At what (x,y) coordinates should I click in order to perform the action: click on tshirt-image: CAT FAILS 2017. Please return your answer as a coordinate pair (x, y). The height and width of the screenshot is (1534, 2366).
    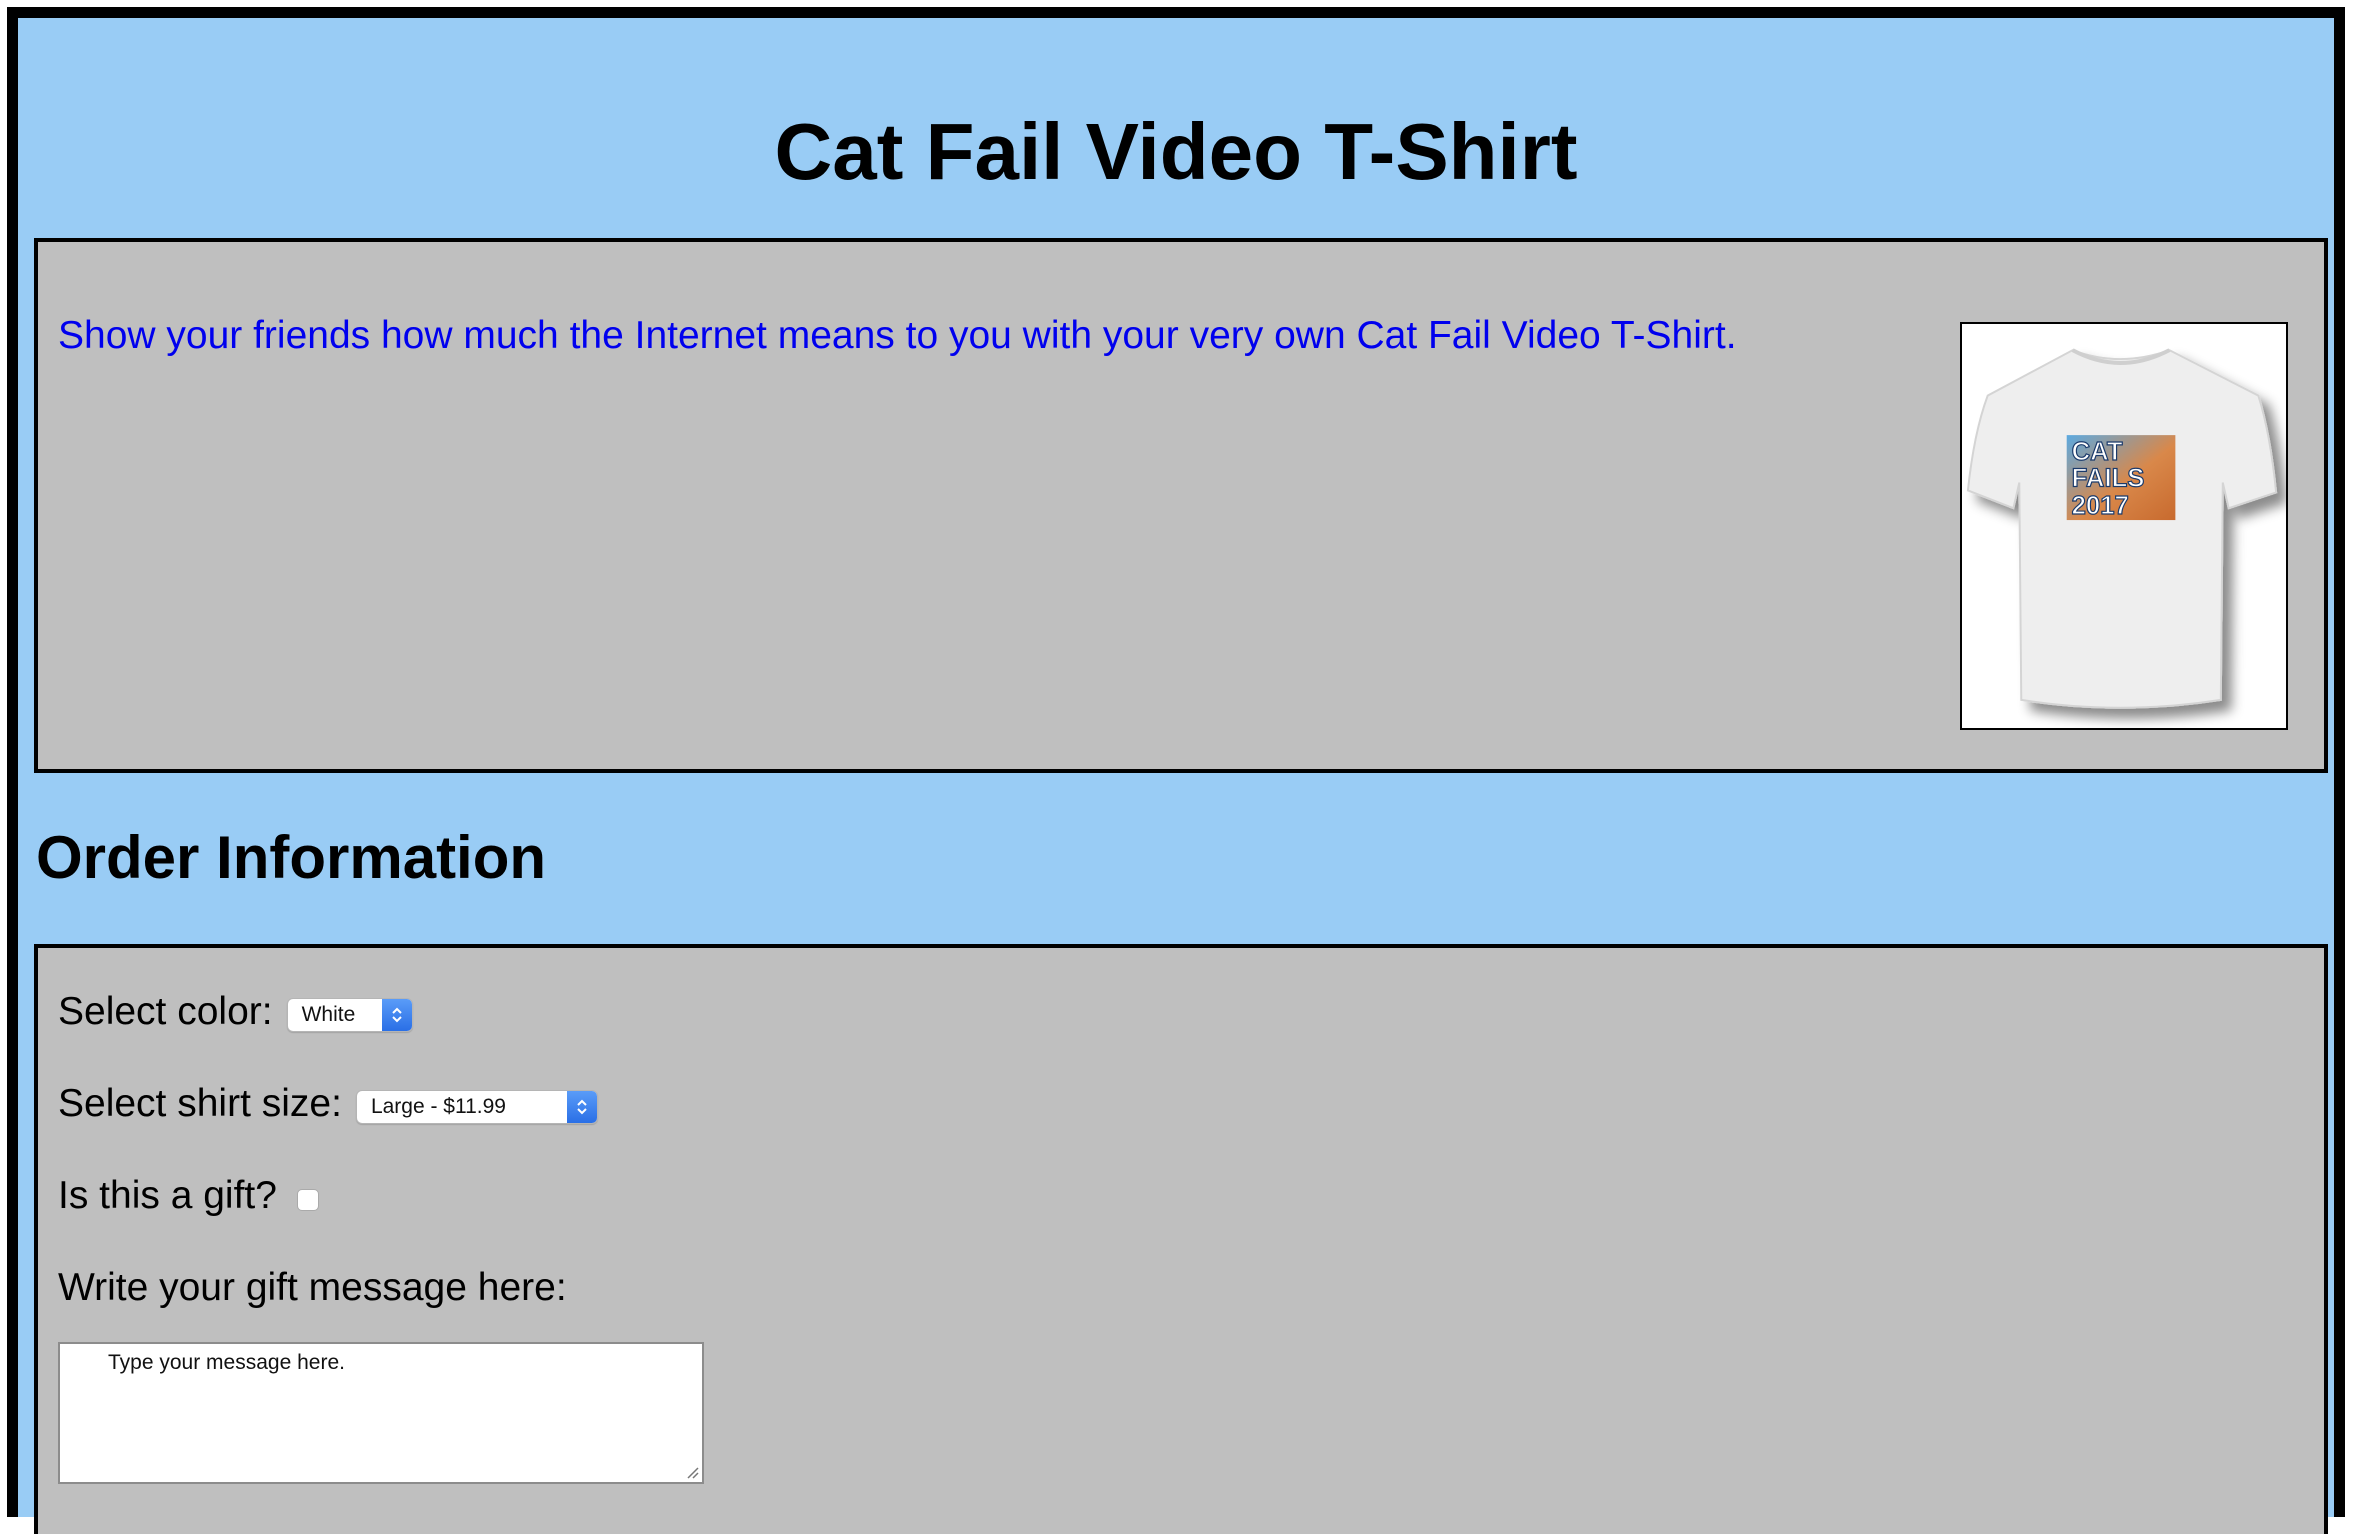
    Looking at the image, I should click on (2124, 526).